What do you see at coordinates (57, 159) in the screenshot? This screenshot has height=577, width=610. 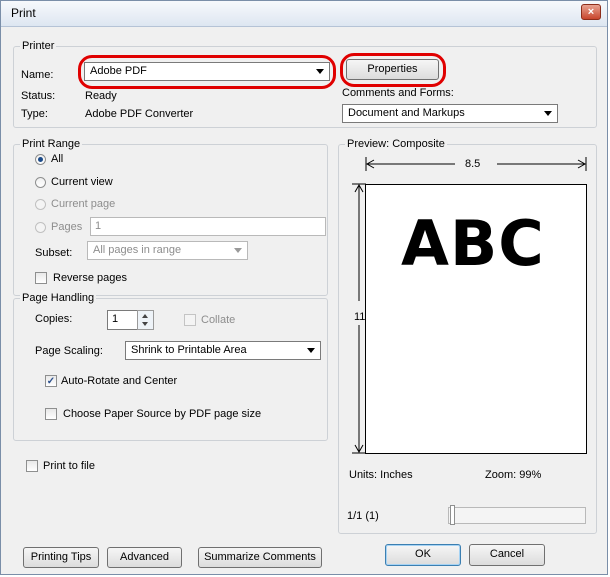 I see `radio-all-label: All` at bounding box center [57, 159].